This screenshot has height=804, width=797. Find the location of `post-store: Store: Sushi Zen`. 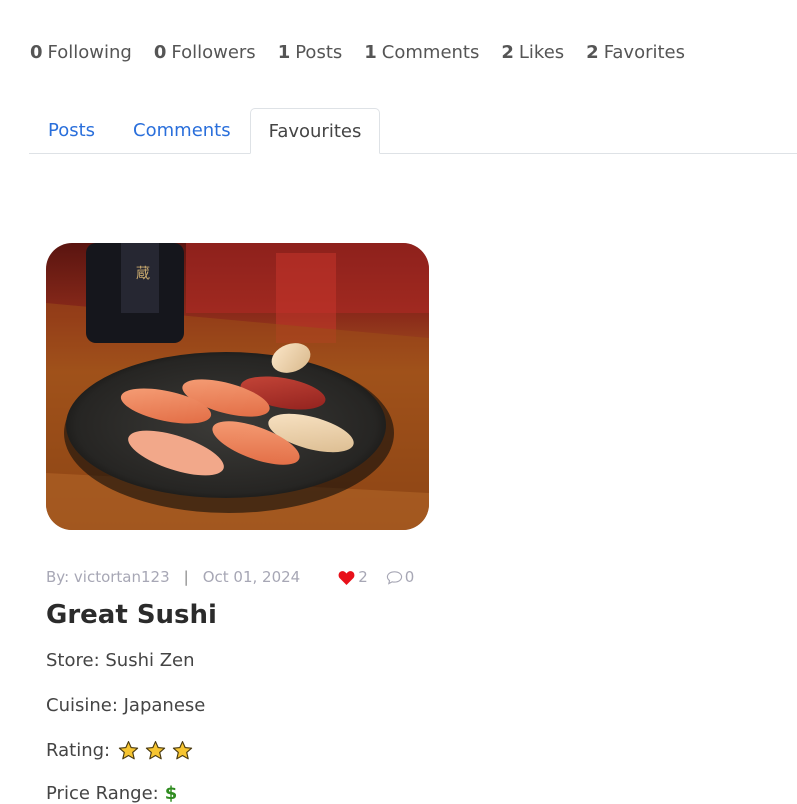

post-store: Store: Sushi Zen is located at coordinates (120, 660).